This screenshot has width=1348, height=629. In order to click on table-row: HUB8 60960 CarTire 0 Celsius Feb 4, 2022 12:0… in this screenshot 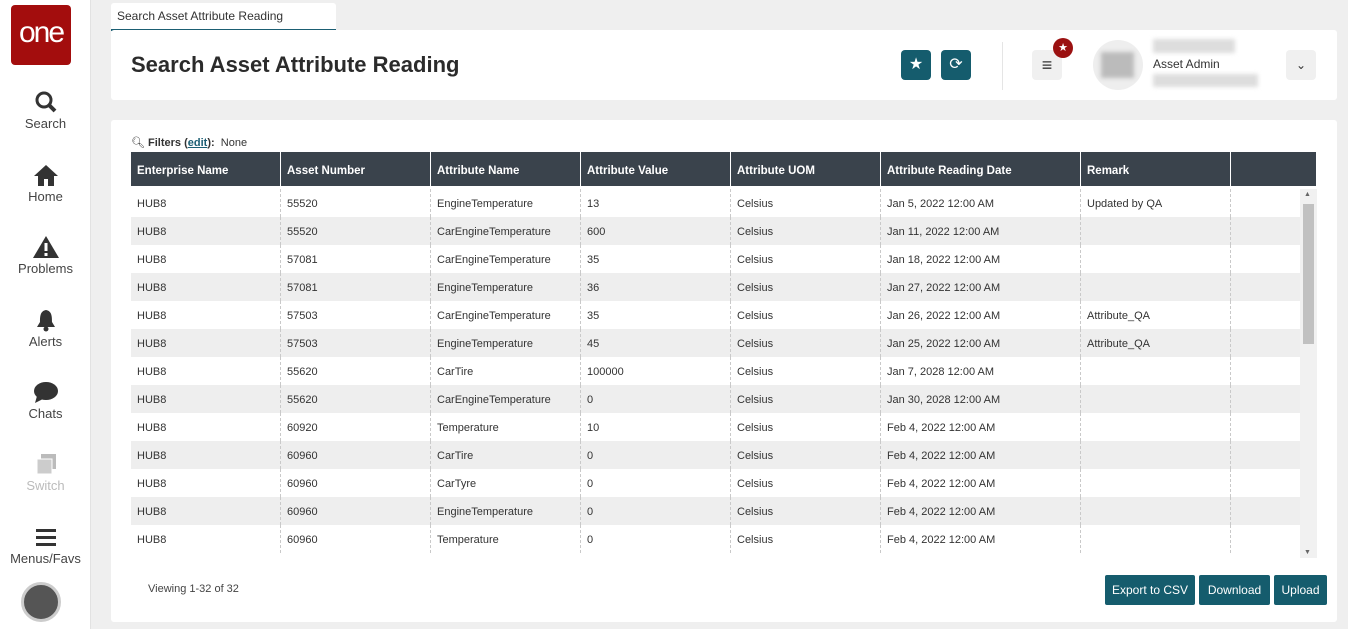, I will do `click(715, 455)`.